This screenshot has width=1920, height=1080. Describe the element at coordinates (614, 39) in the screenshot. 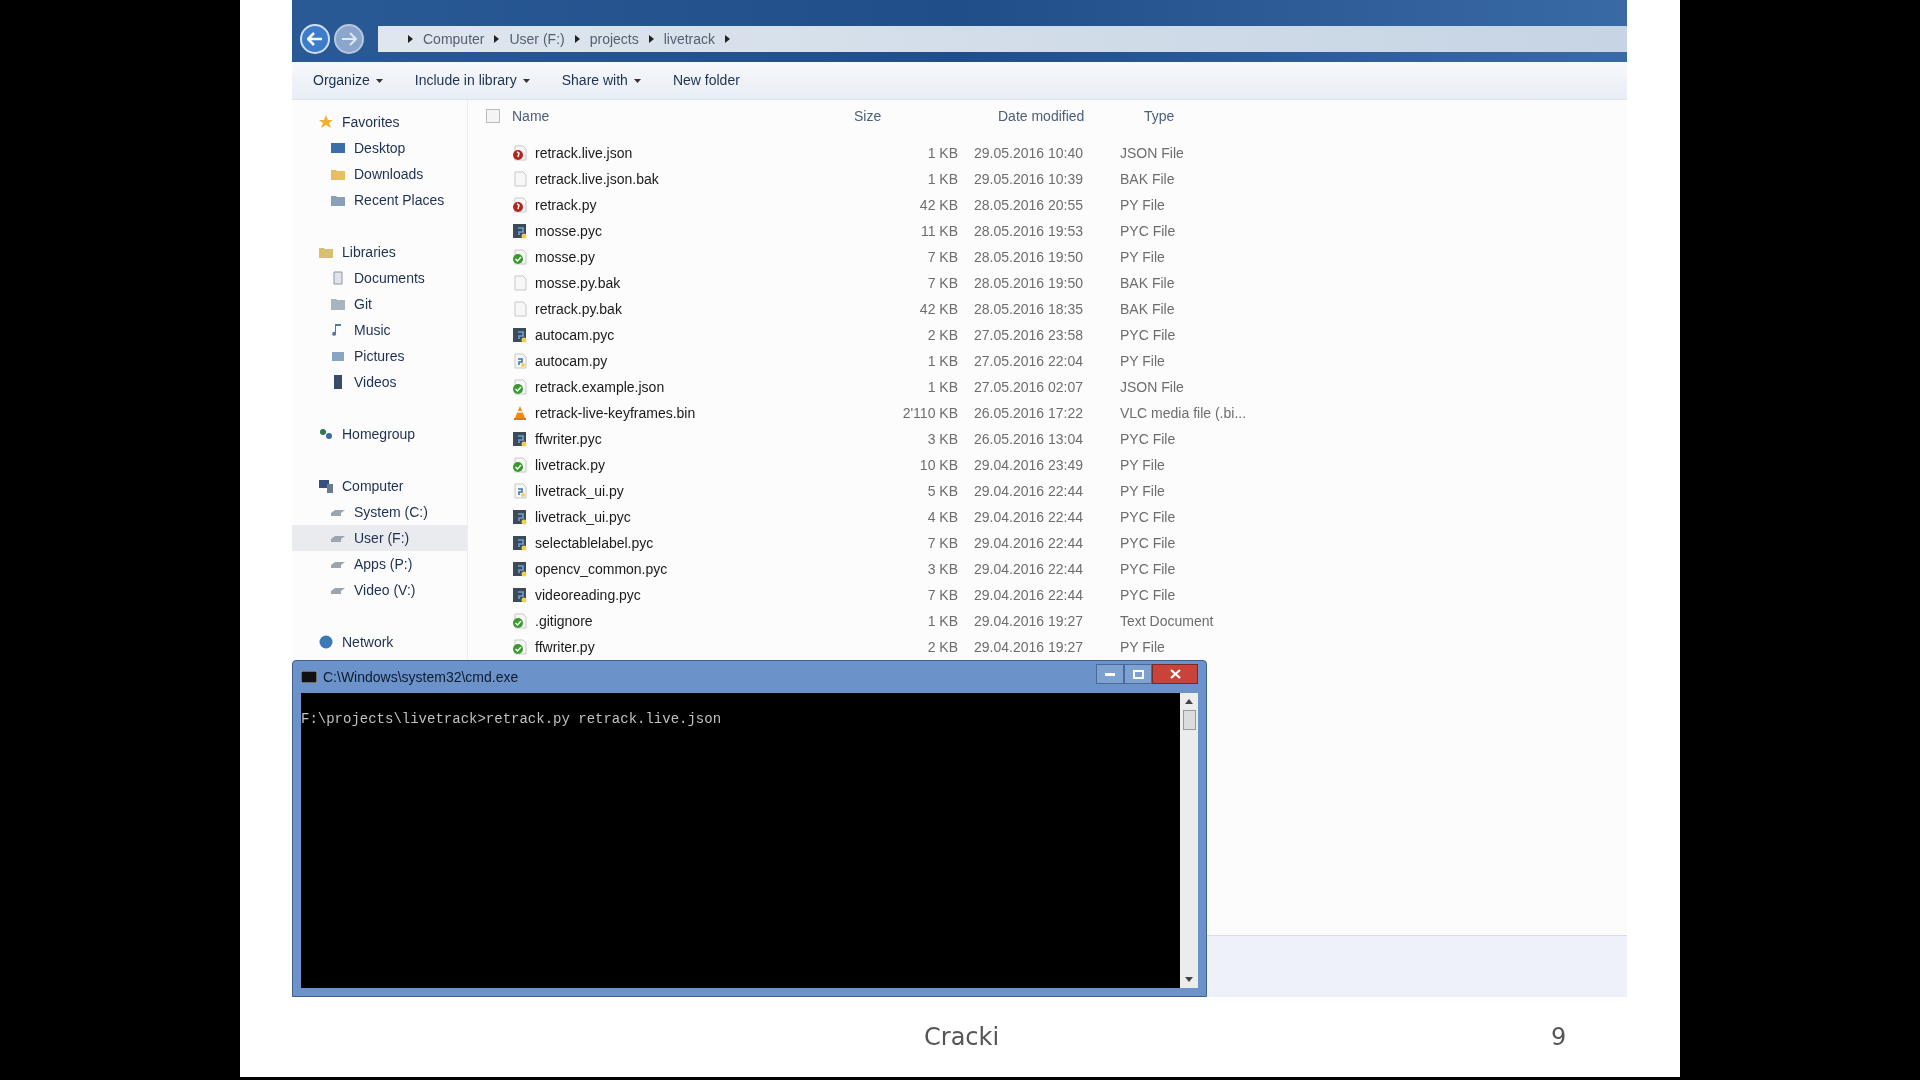

I see `breadcrumb-item: projects` at that location.